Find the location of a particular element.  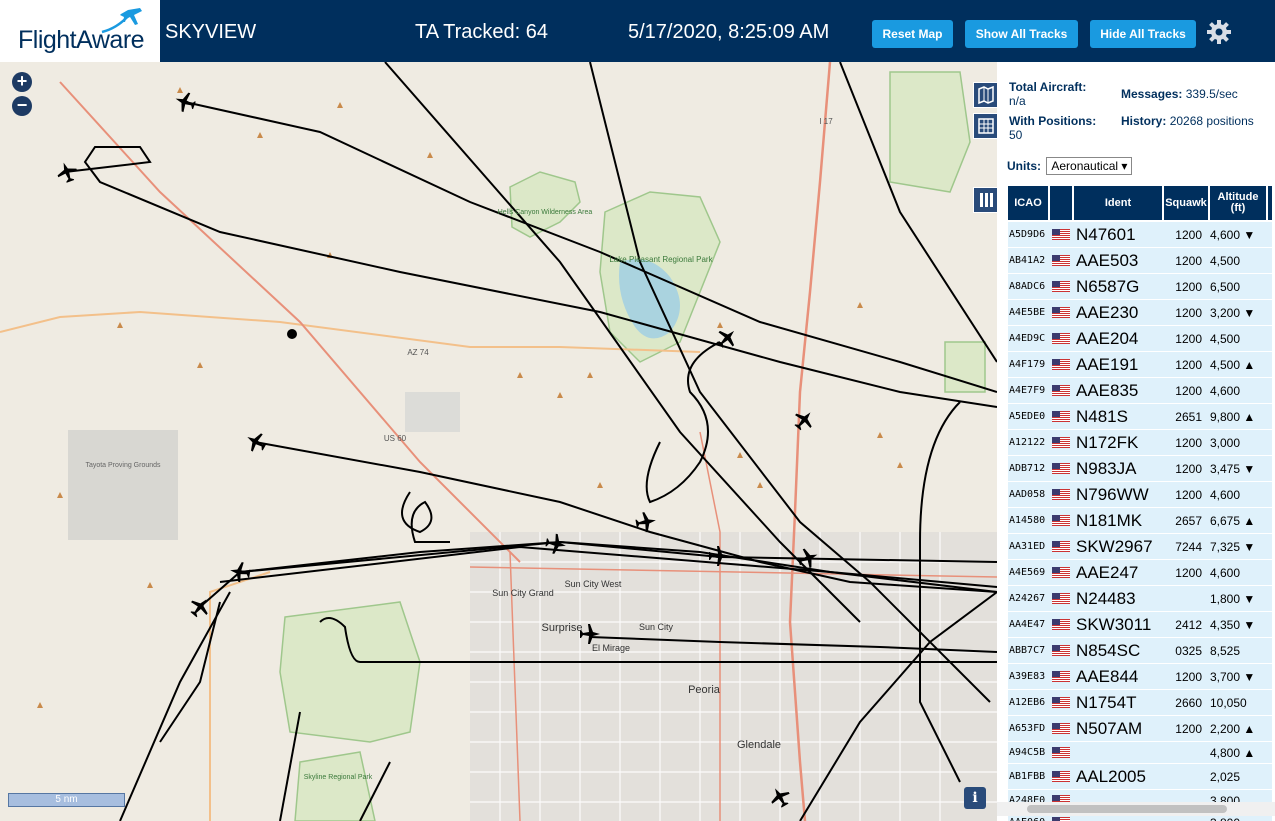

land-parcel is located at coordinates (432, 412).